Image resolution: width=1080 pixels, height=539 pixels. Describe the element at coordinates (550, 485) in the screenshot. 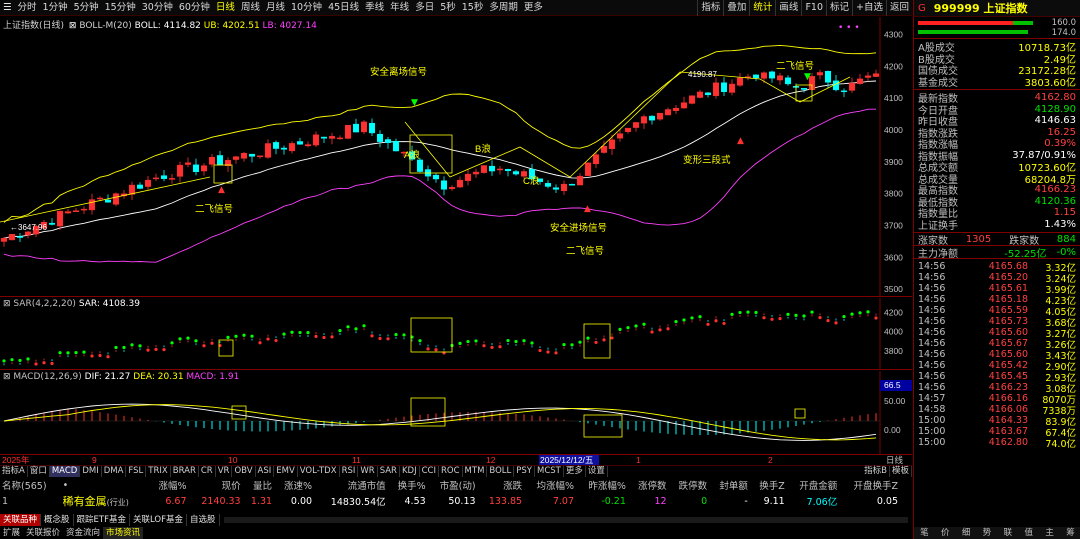

I see `column-header: 均涨幅%` at that location.